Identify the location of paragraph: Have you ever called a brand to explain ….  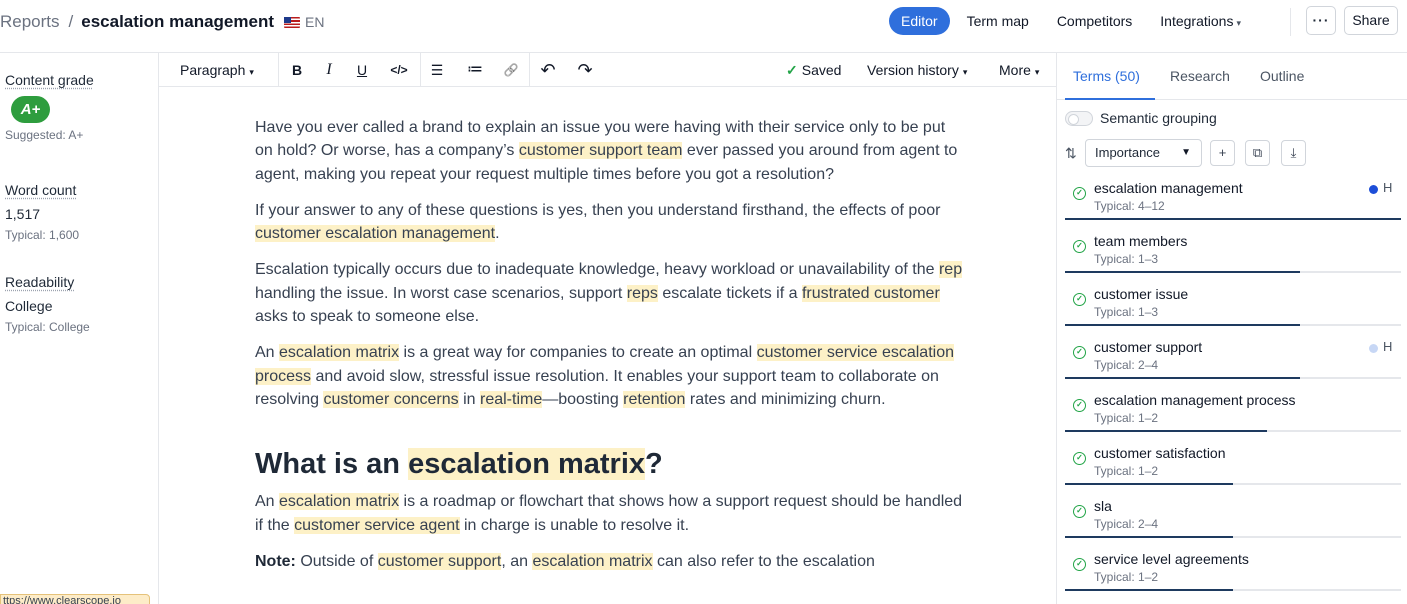
(610, 151).